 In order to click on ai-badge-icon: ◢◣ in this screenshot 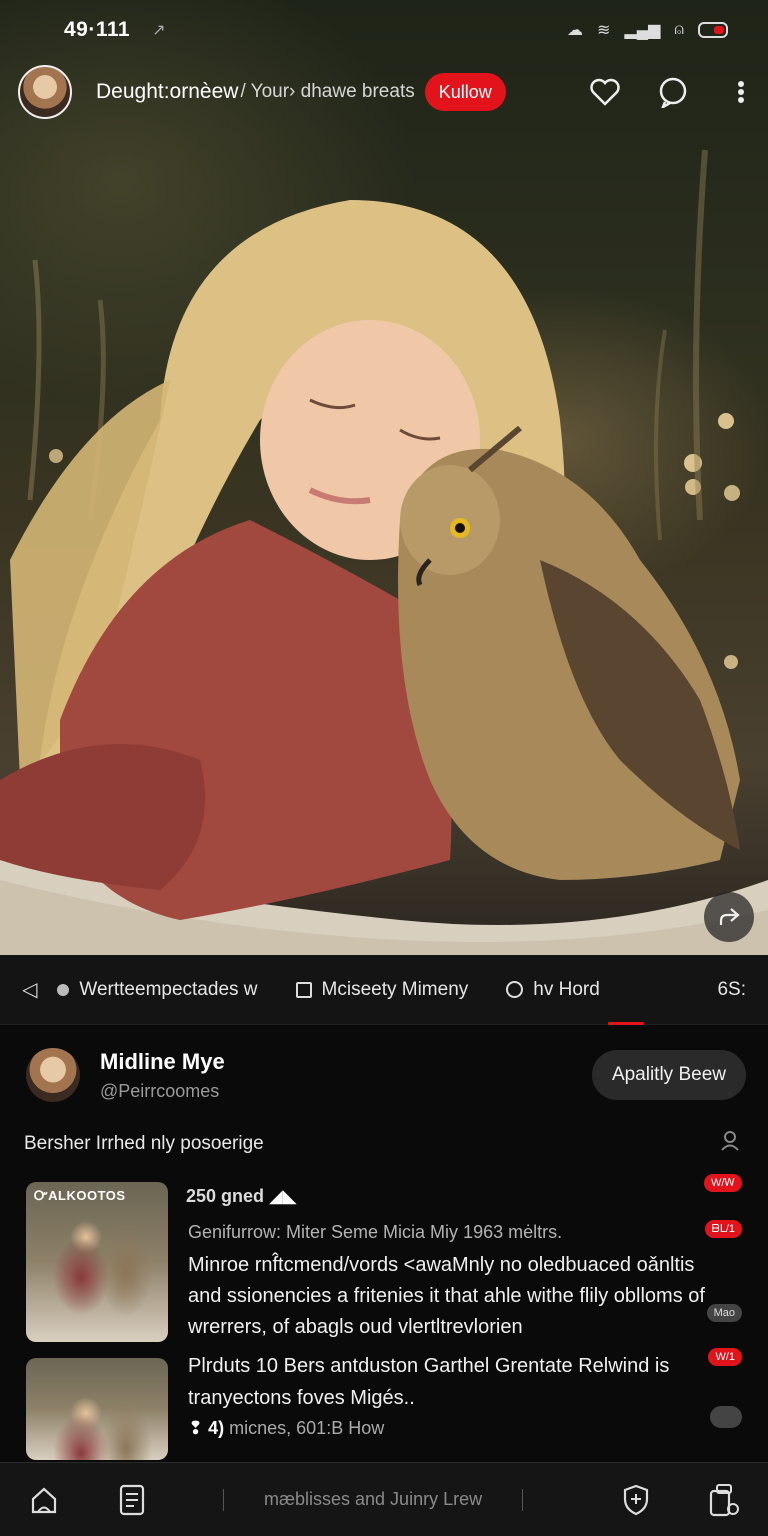, I will do `click(283, 1196)`.